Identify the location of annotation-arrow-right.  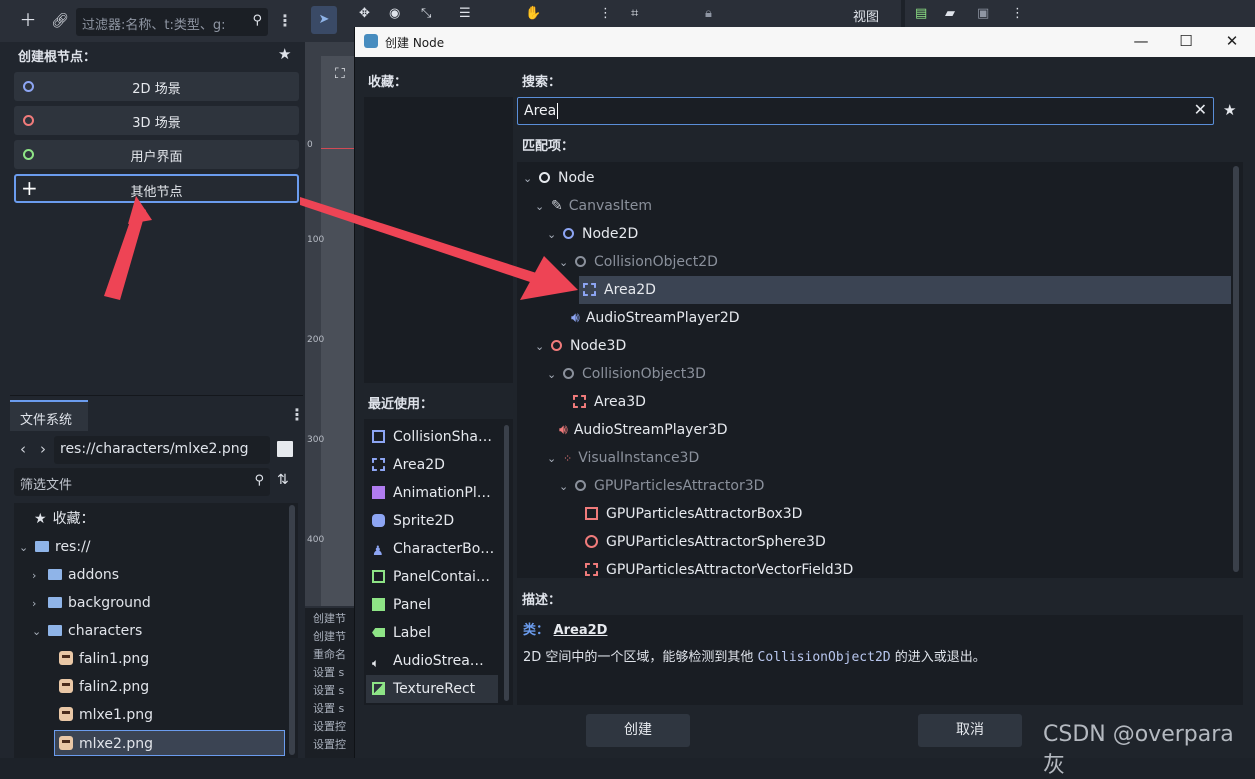
(426, 242).